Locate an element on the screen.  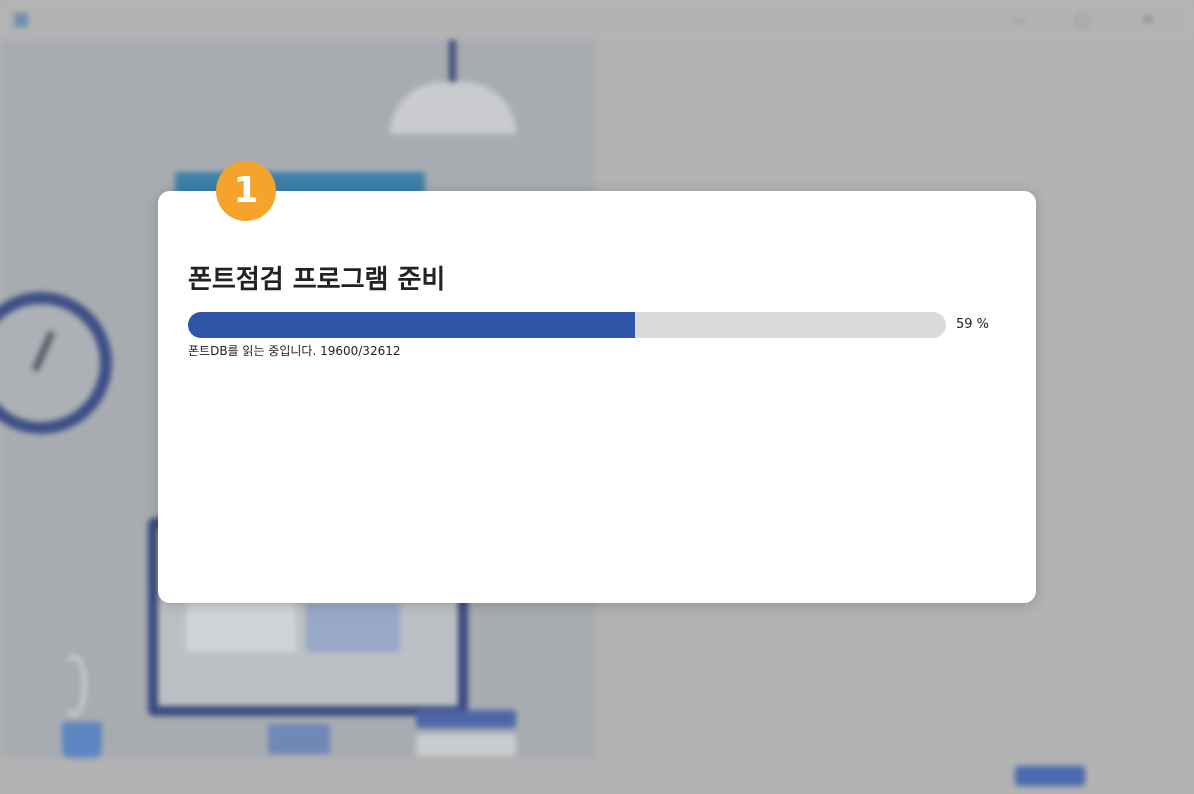
progress-bar is located at coordinates (567, 325).